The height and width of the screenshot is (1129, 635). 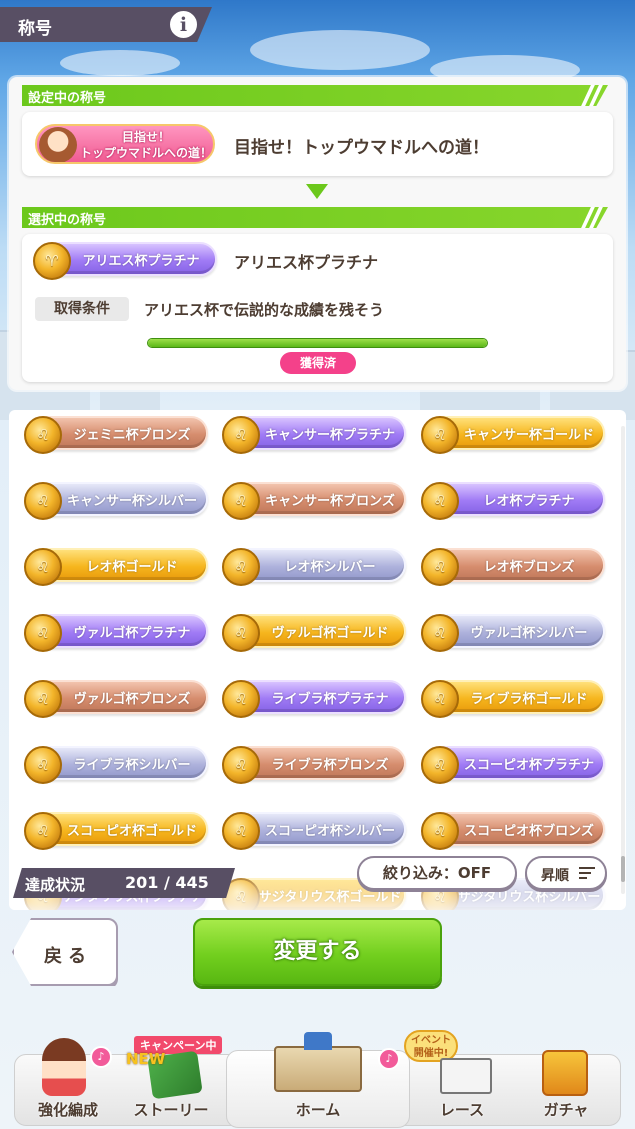 I want to click on current-title-card: 目指せ！ トップウマドルへの道！ 目指せ！トップウマドルへの道！, so click(x=317, y=144).